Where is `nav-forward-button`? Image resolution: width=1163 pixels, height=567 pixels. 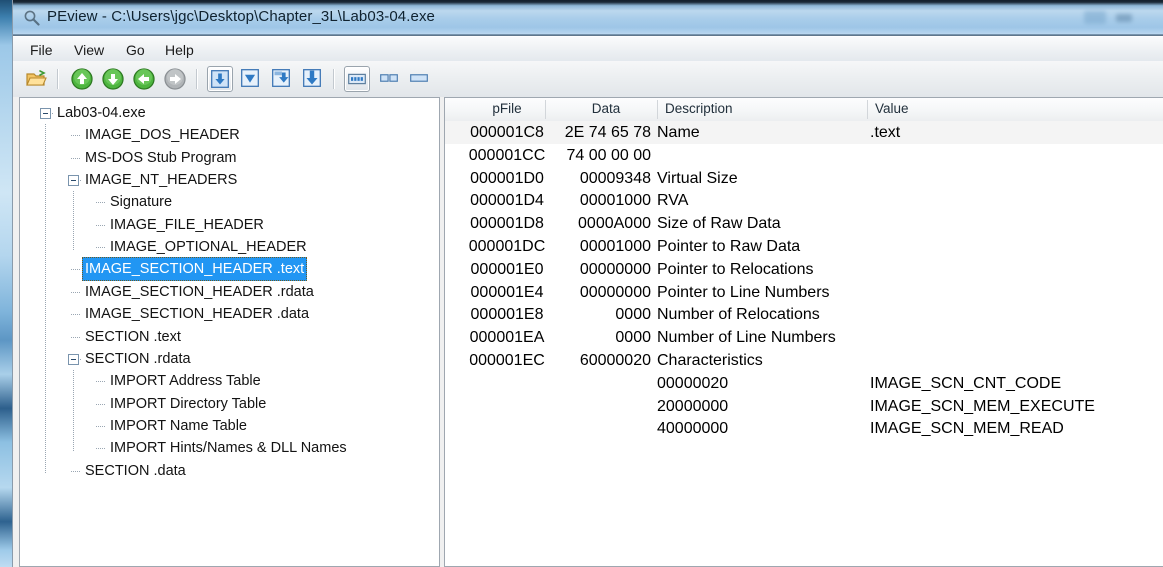 nav-forward-button is located at coordinates (175, 79).